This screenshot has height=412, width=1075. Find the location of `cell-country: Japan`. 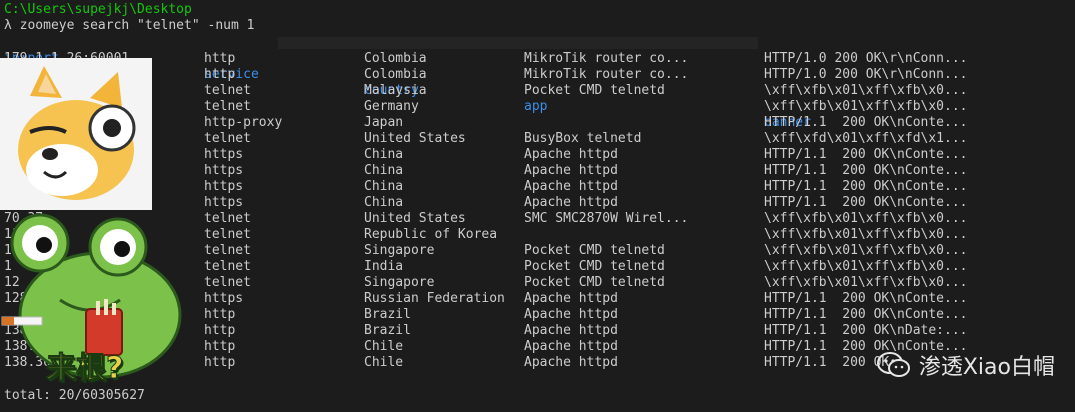

cell-country: Japan is located at coordinates (384, 122).